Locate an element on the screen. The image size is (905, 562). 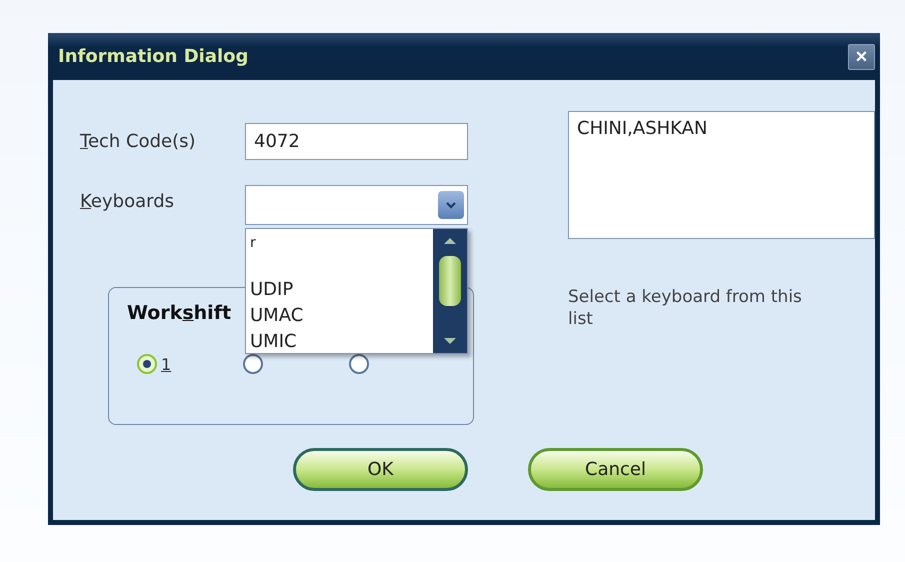
field-label: Tech Code(s) is located at coordinates (138, 141).